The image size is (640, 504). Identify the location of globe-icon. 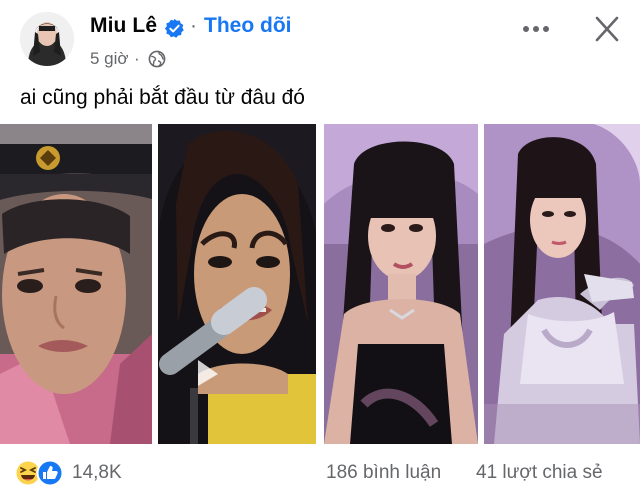
(157, 59).